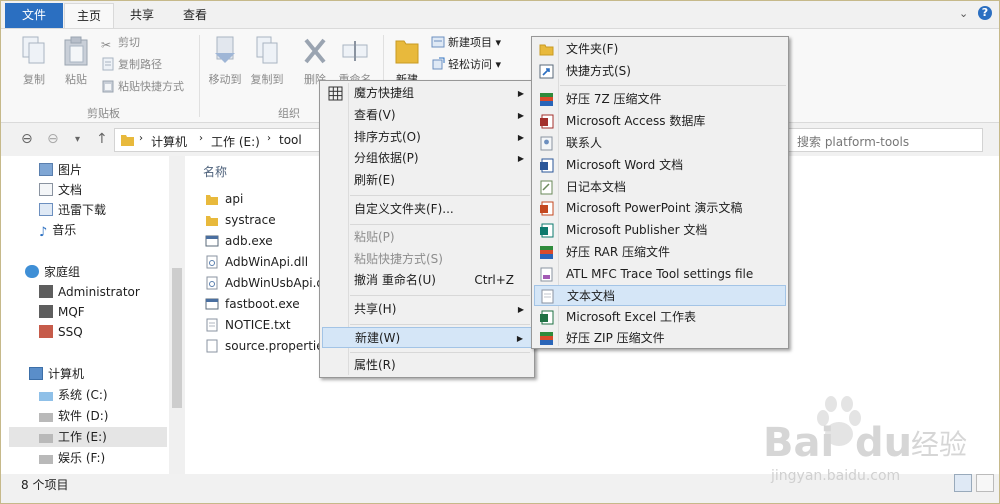 The height and width of the screenshot is (504, 1000). Describe the element at coordinates (89, 292) in the screenshot. I see `nav-item-administrator: Administrator` at that location.